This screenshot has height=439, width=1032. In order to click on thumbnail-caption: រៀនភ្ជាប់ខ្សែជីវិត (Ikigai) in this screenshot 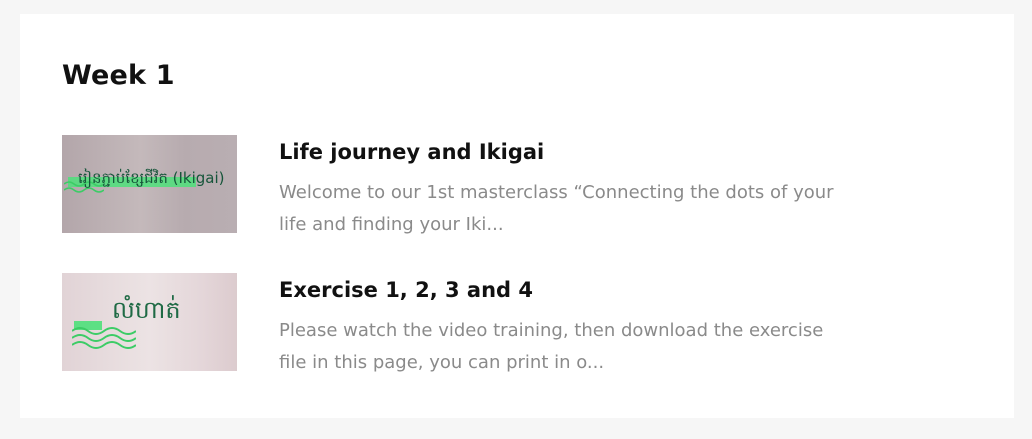, I will do `click(151, 178)`.